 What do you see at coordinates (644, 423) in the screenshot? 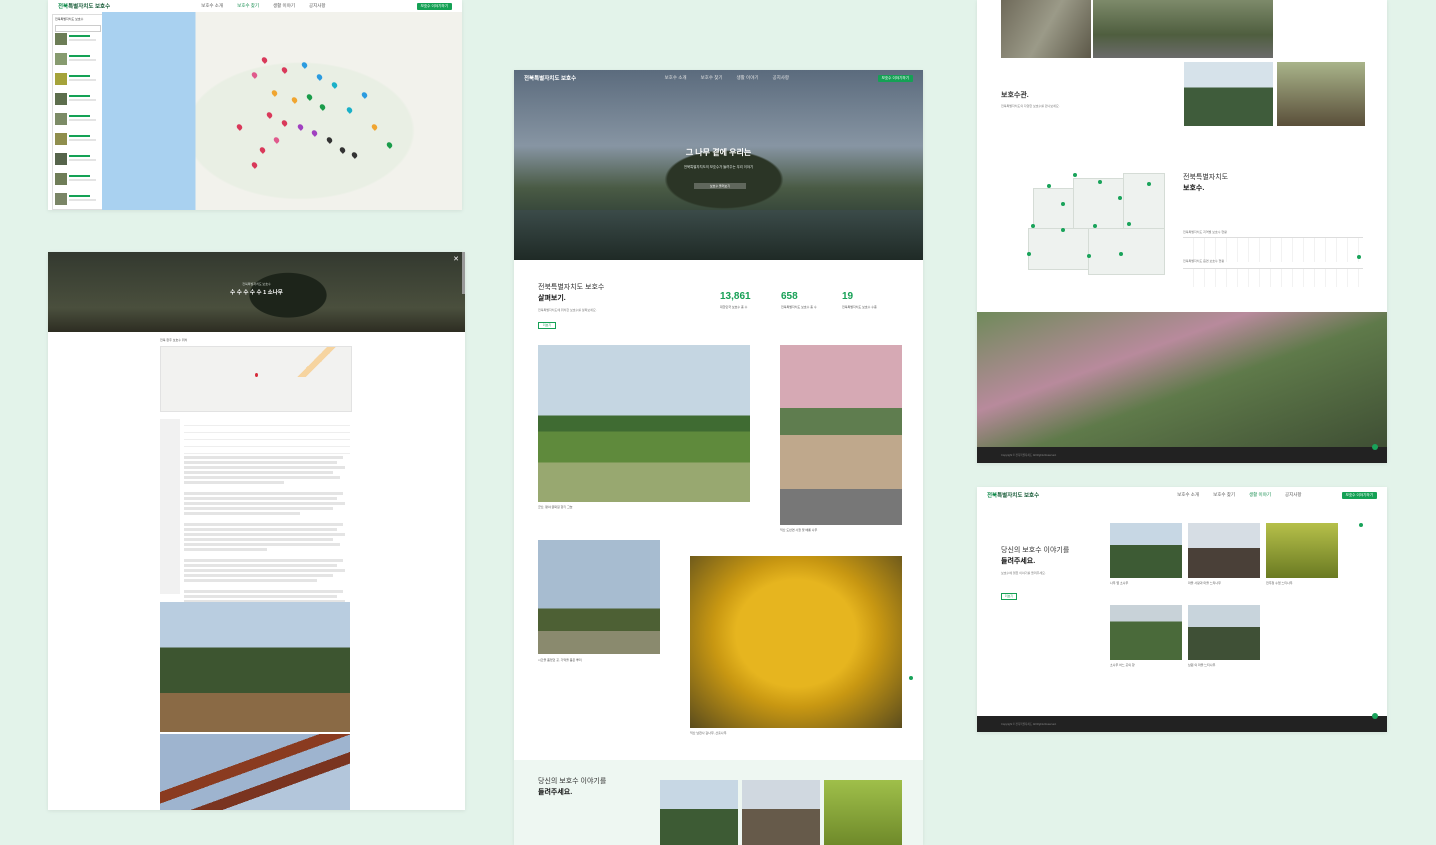
I see `field-tree-photo` at bounding box center [644, 423].